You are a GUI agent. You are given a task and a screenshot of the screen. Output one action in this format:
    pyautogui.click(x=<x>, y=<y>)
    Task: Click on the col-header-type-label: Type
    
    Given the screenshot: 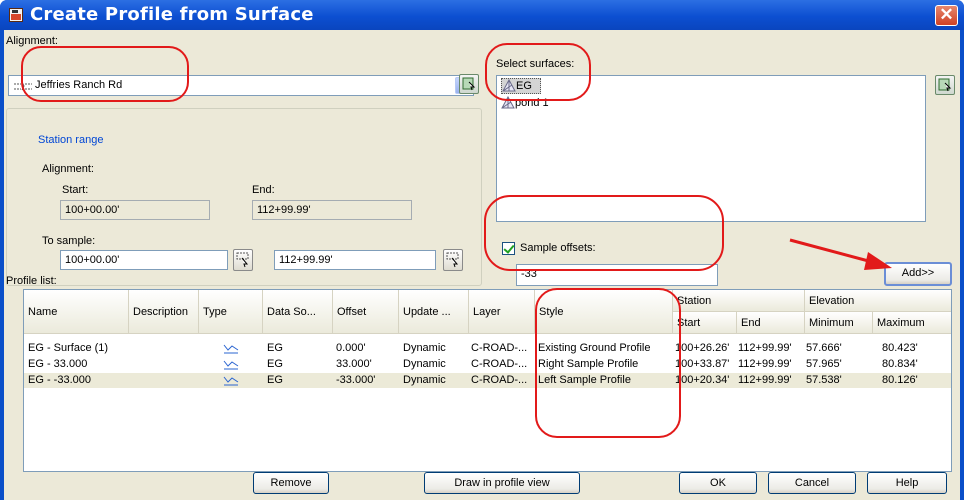 What is the action you would take?
    pyautogui.click(x=215, y=311)
    